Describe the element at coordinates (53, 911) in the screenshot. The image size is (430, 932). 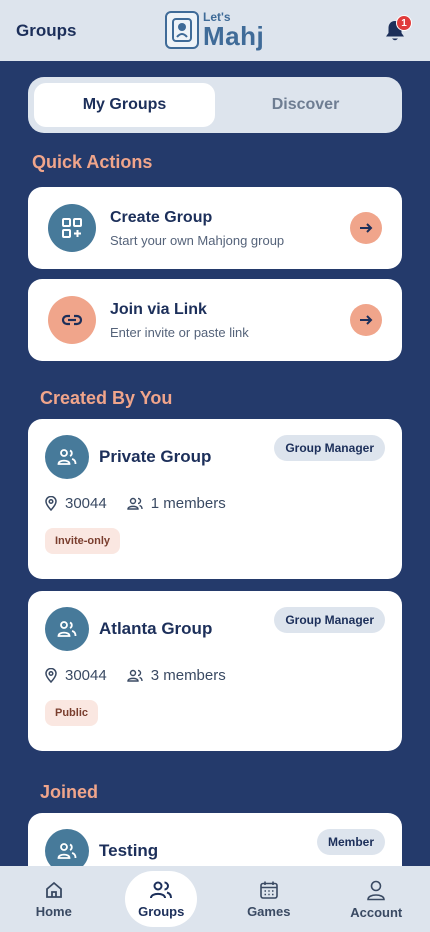
I see `nav-home-label: Home` at that location.